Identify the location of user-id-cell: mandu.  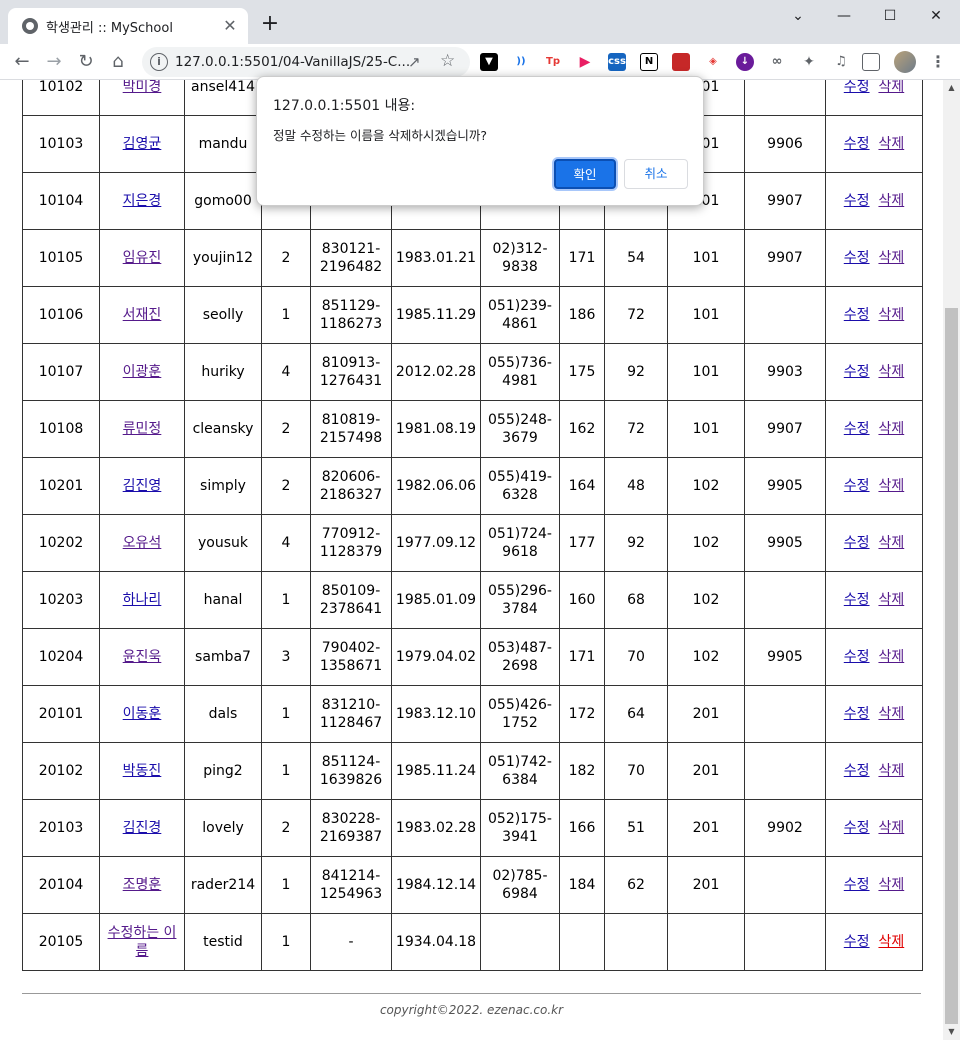
(223, 144).